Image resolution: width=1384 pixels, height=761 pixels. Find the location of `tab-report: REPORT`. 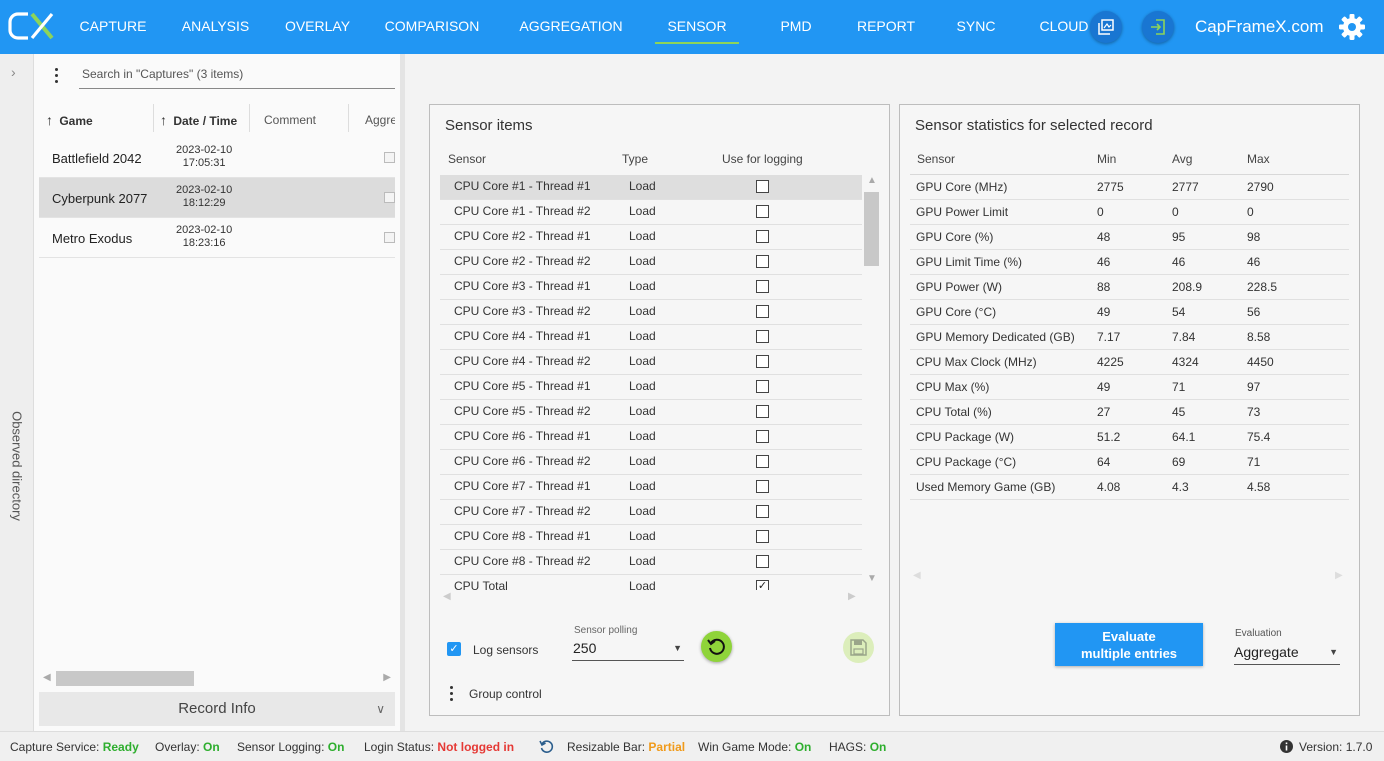

tab-report: REPORT is located at coordinates (886, 27).